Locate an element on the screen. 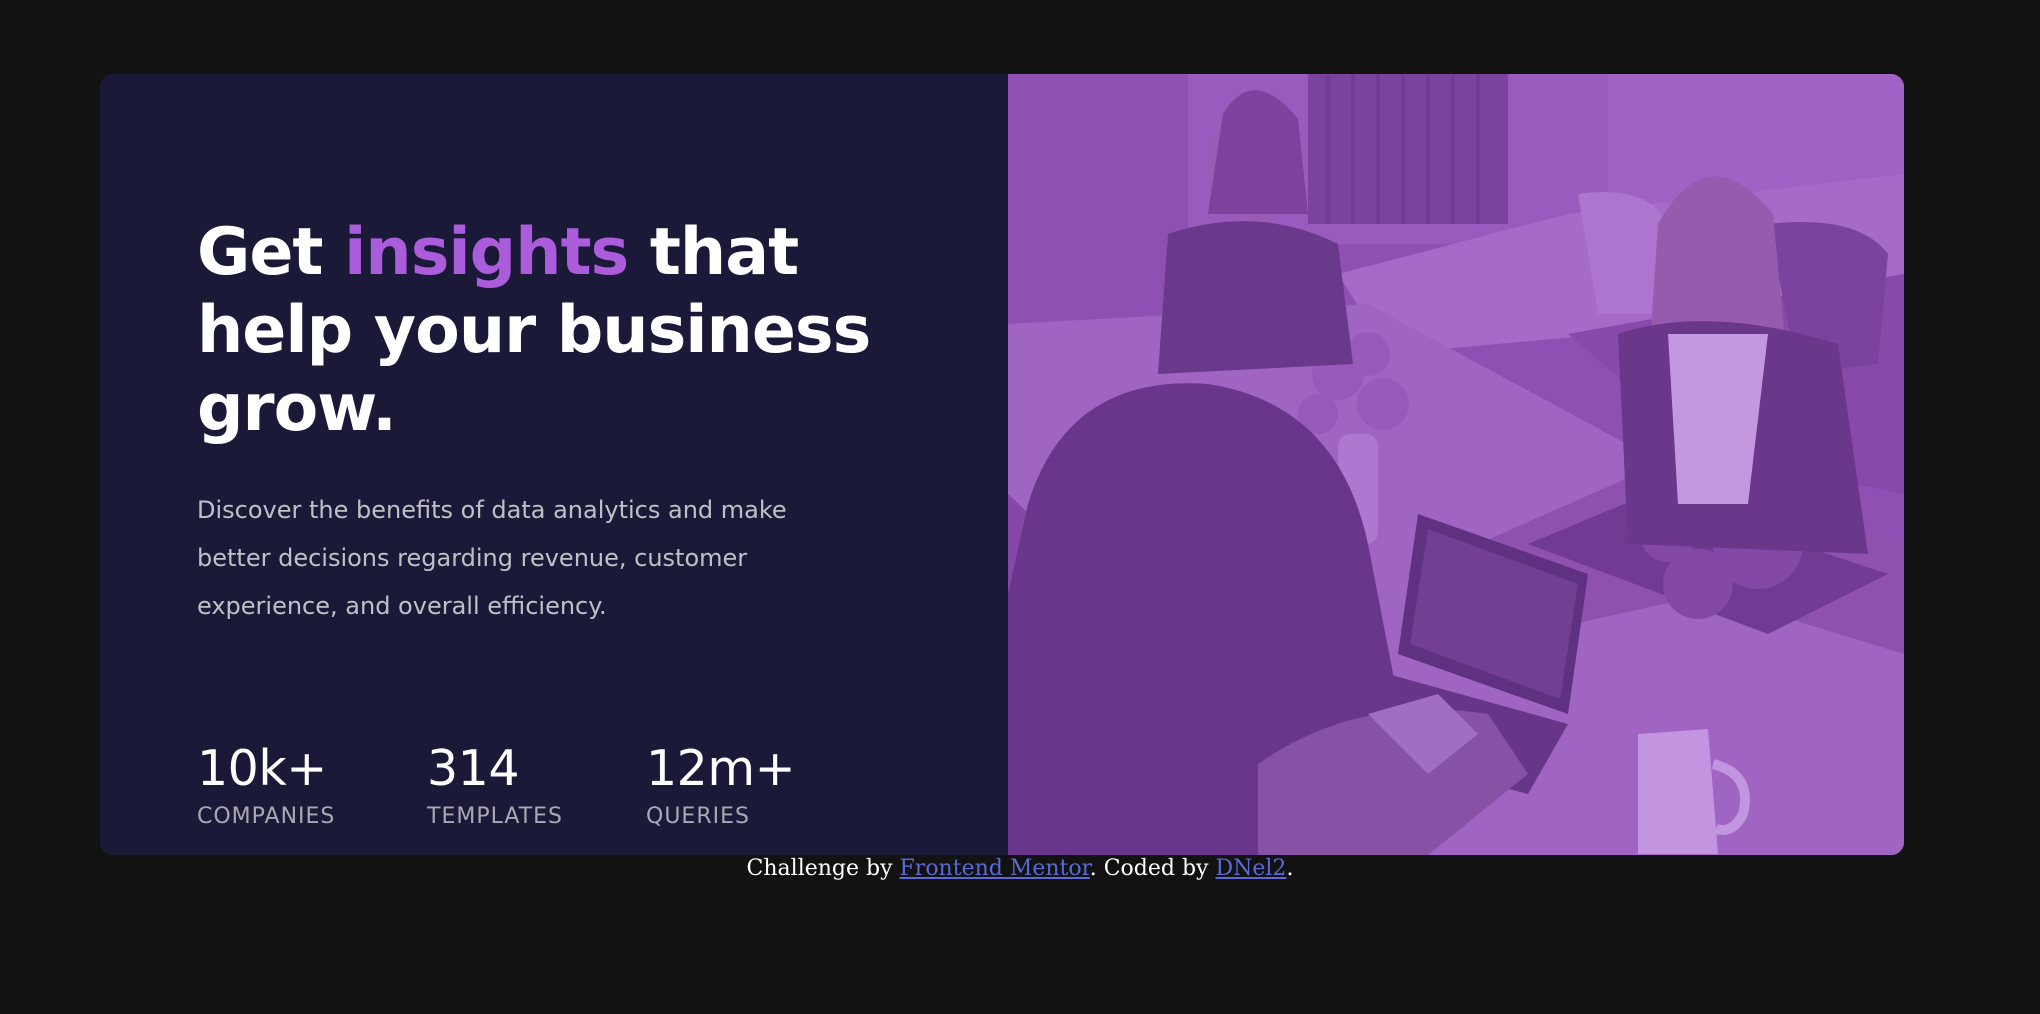 The width and height of the screenshot is (2040, 1014). stat-label: QUERIES is located at coordinates (698, 816).